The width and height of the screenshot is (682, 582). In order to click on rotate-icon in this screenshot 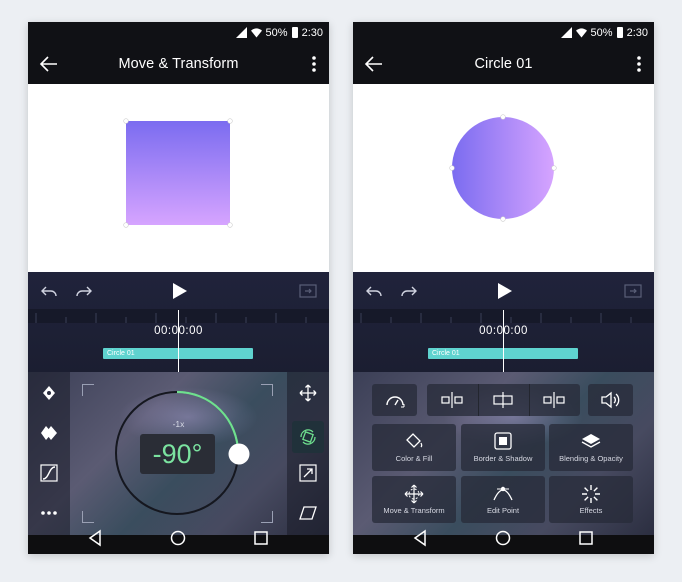, I will do `click(308, 437)`.